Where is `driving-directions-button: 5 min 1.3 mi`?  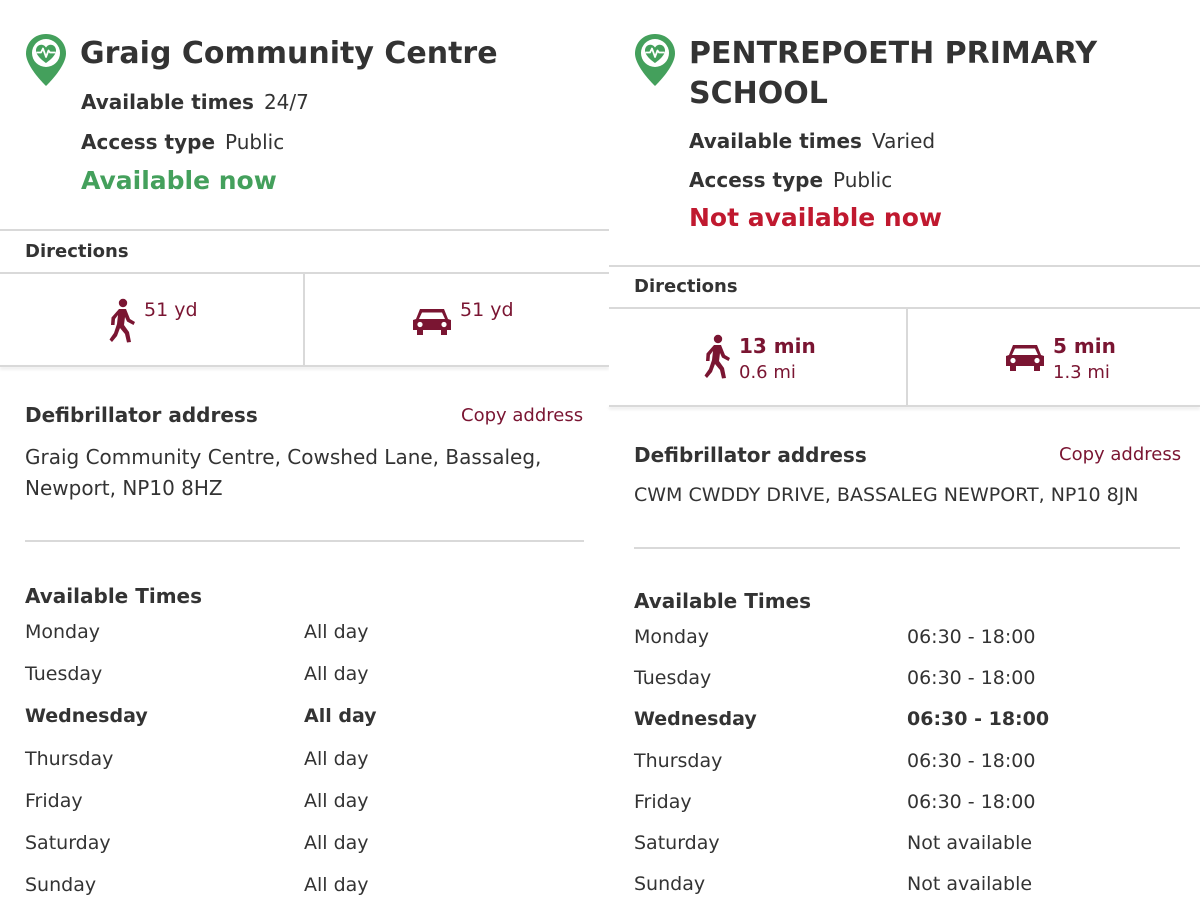 driving-directions-button: 5 min 1.3 mi is located at coordinates (1060, 359).